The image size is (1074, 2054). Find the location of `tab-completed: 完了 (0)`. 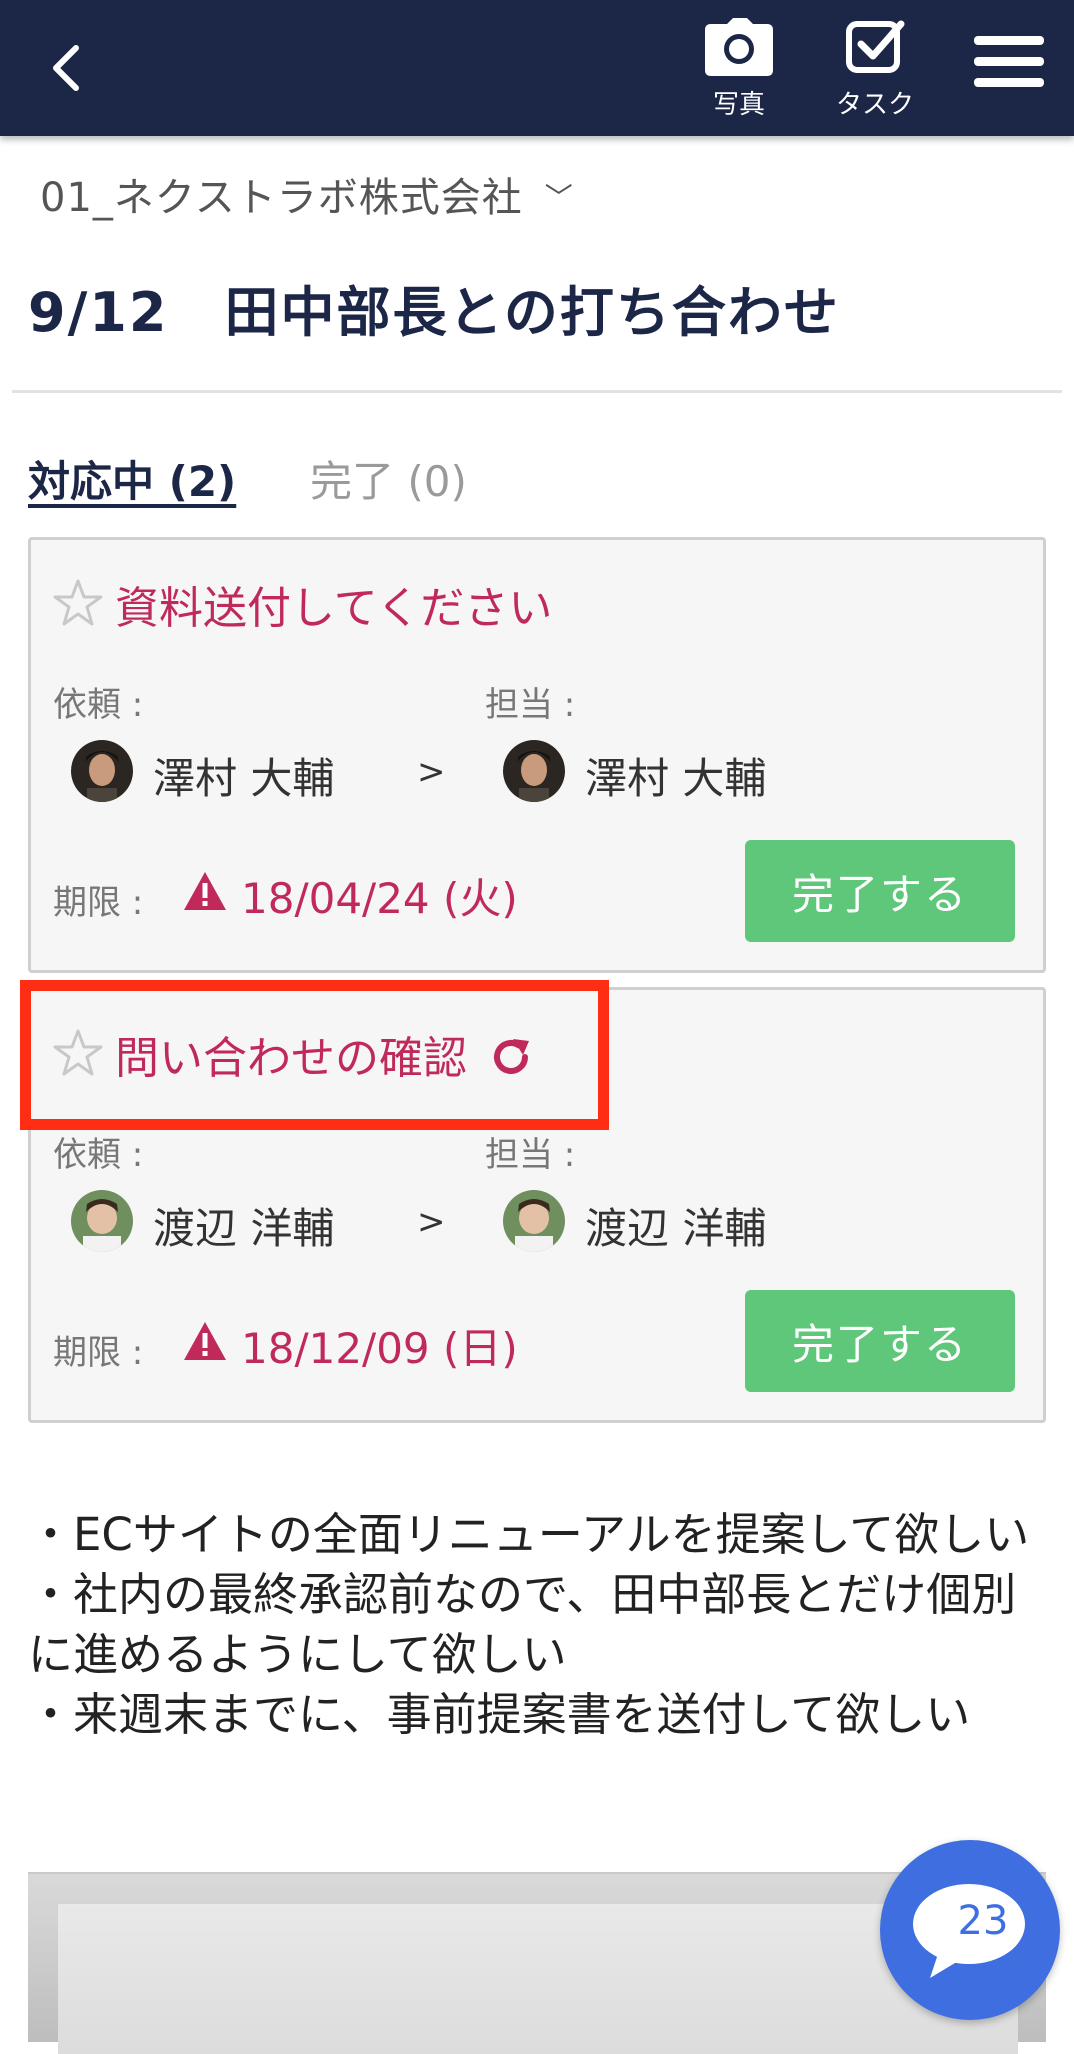

tab-completed: 完了 (0) is located at coordinates (388, 478).